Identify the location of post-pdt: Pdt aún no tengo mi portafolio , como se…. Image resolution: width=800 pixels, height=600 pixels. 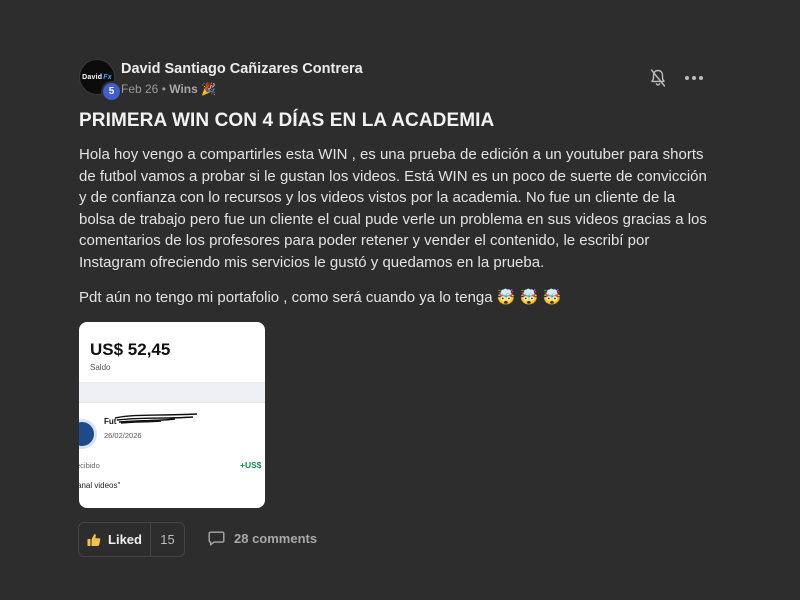
(320, 297).